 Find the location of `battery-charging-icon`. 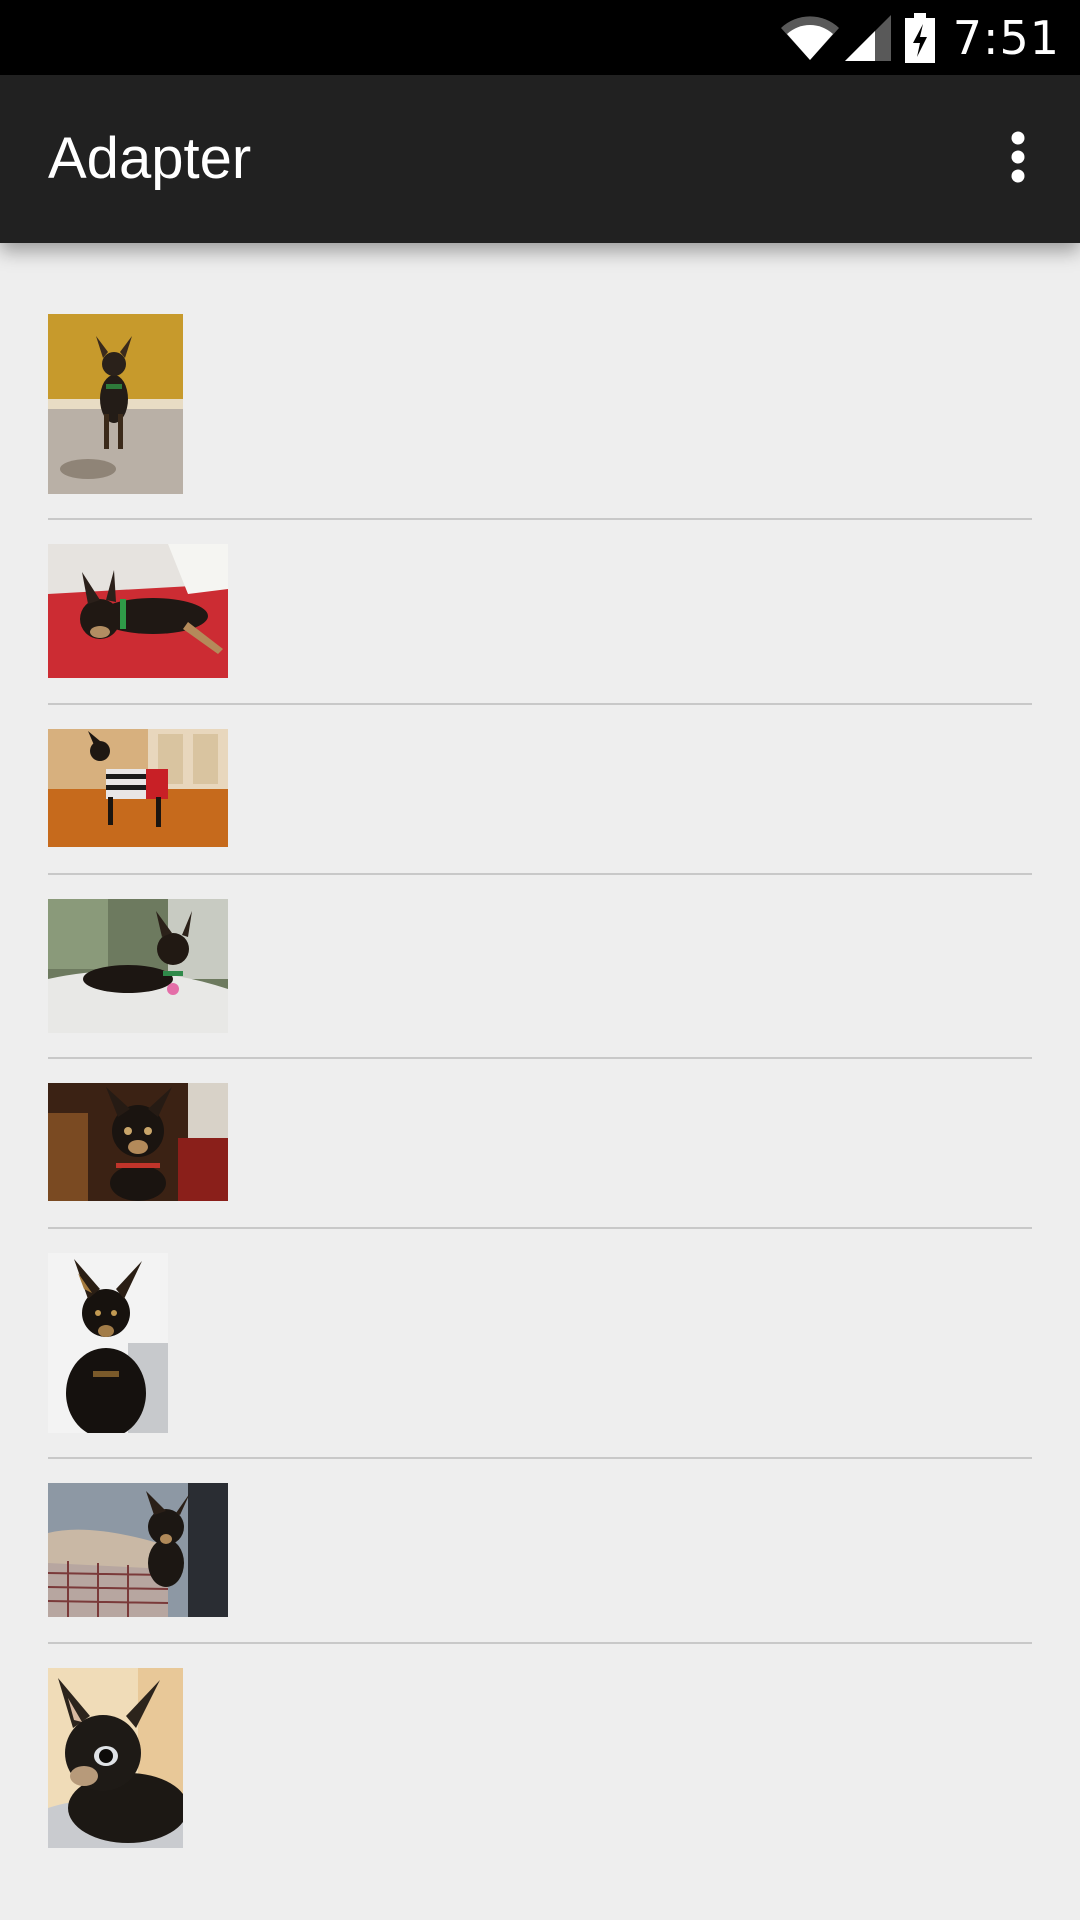

battery-charging-icon is located at coordinates (919, 37).